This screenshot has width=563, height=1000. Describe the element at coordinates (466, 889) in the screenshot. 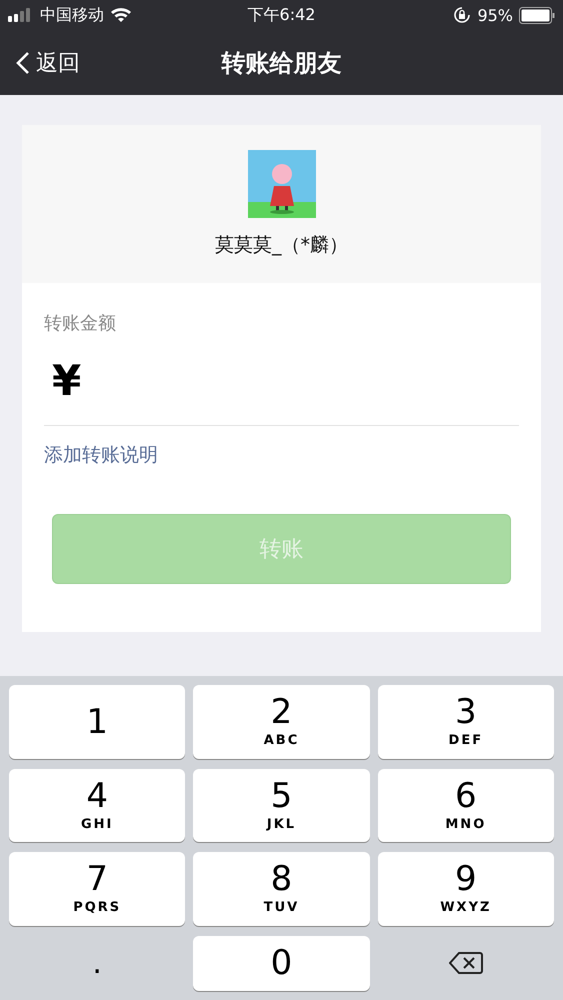

I see `number-key: 9 WXYZ` at that location.